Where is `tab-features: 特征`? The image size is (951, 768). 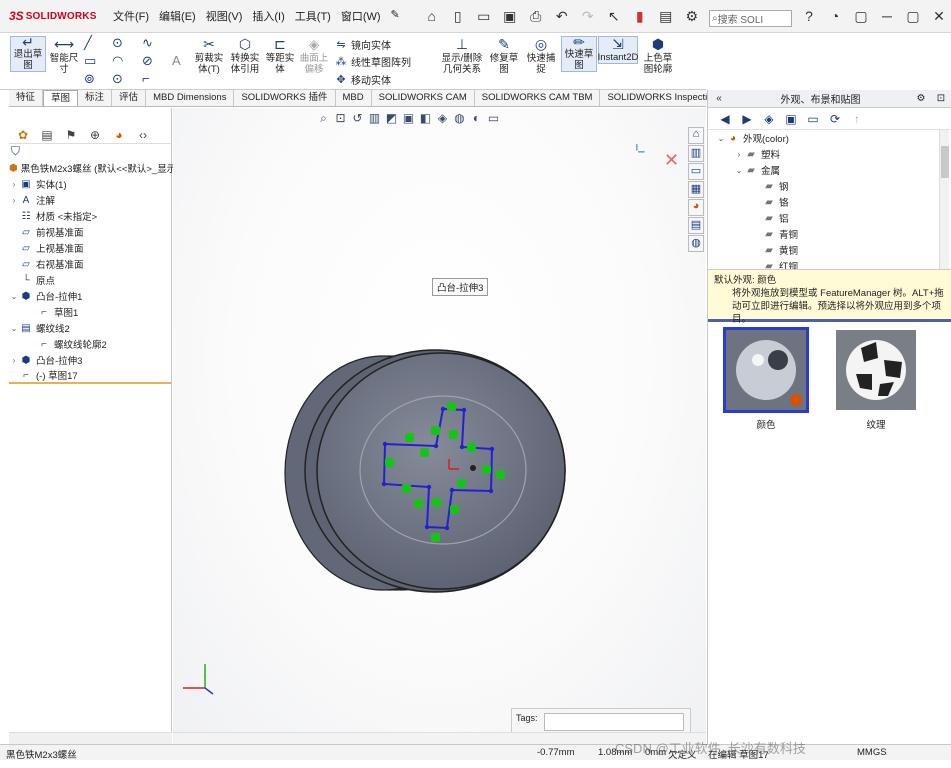
tab-features: 特征 is located at coordinates (26, 98).